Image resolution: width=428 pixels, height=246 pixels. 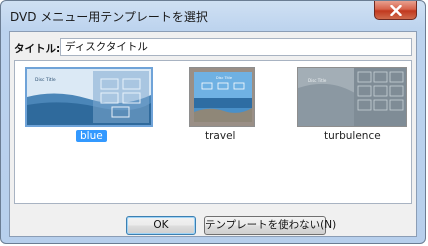 I want to click on title-input: ディスクタイトル, so click(x=236, y=47).